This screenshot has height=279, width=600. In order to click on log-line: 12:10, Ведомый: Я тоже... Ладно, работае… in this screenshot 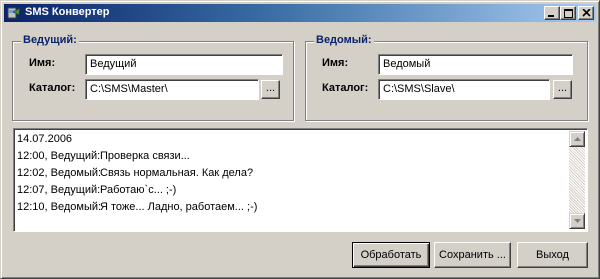, I will do `click(292, 209)`.